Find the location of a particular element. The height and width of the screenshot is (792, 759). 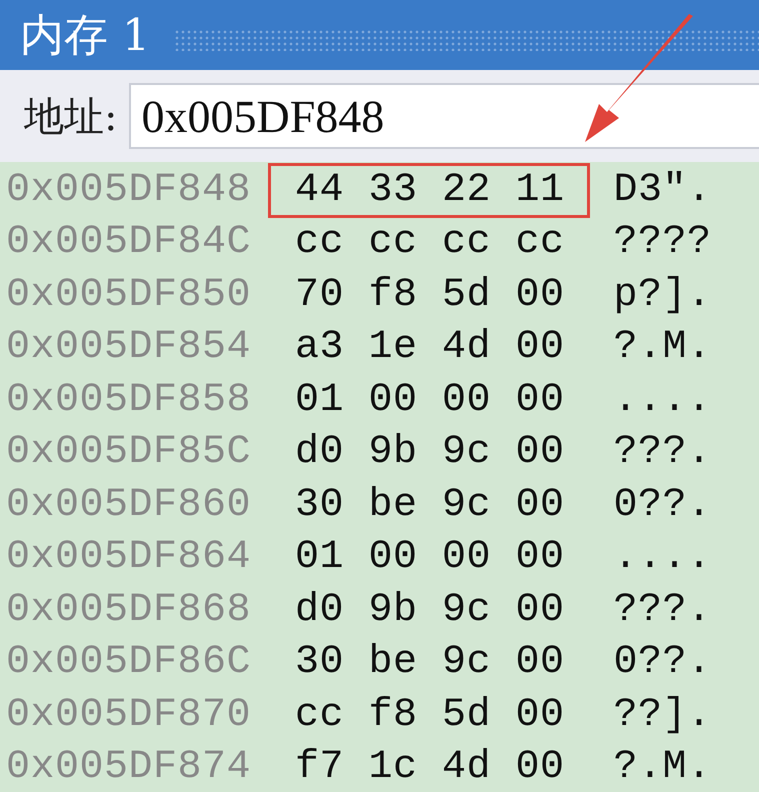

memory-bytes: 70 f8 5d 00 is located at coordinates (430, 296).